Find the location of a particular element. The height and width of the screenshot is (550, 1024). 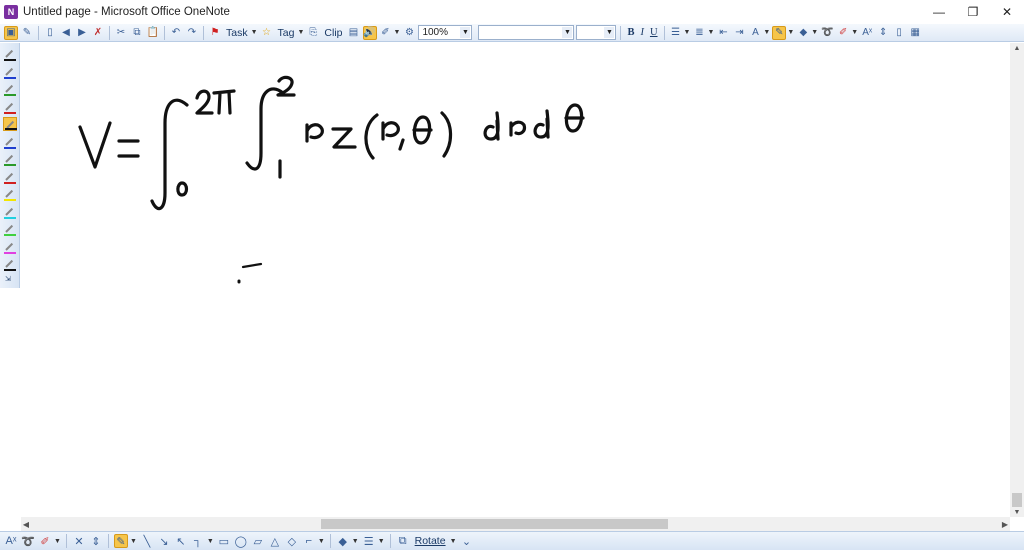

eraser-icon: ✐ is located at coordinates (843, 33).